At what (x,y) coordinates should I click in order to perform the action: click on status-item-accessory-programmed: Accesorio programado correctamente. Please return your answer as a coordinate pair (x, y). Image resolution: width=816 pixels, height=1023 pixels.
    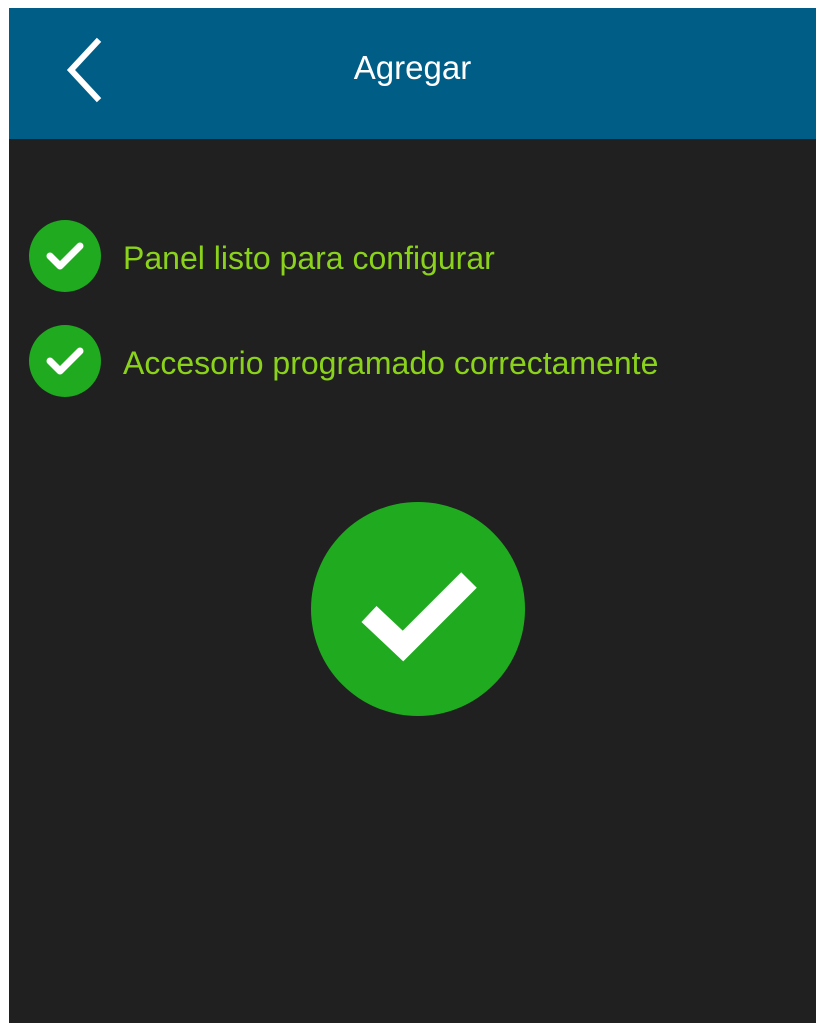
    Looking at the image, I should click on (419, 361).